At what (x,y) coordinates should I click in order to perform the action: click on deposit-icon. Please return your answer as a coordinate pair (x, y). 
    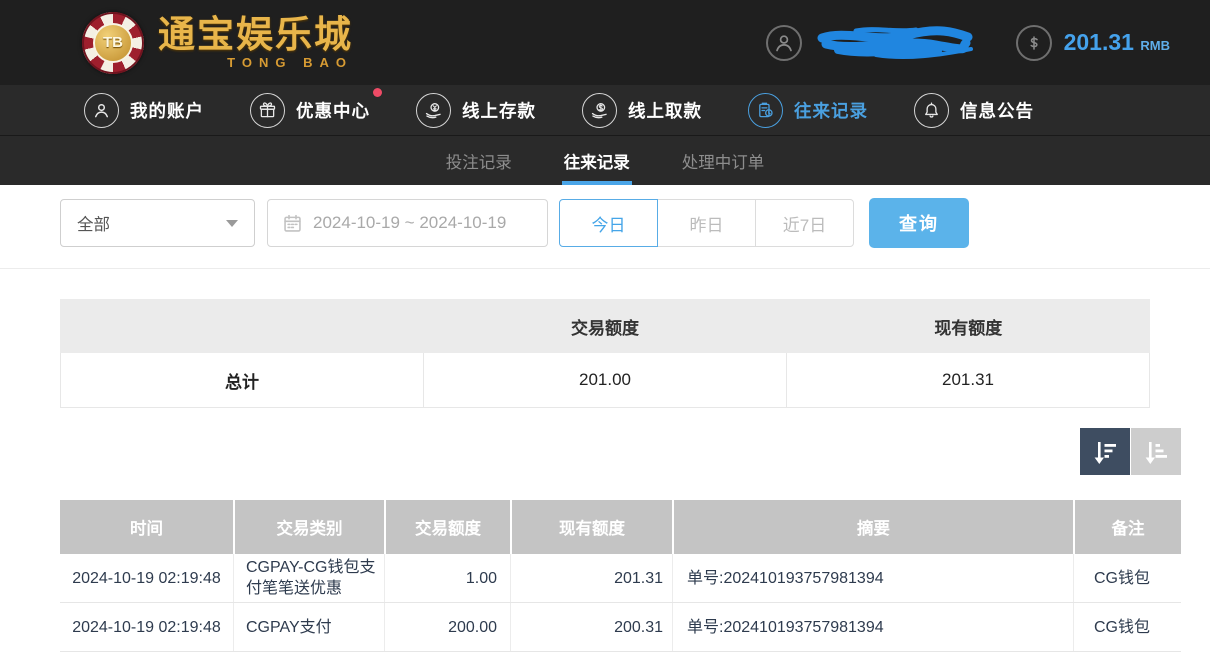
    Looking at the image, I should click on (433, 110).